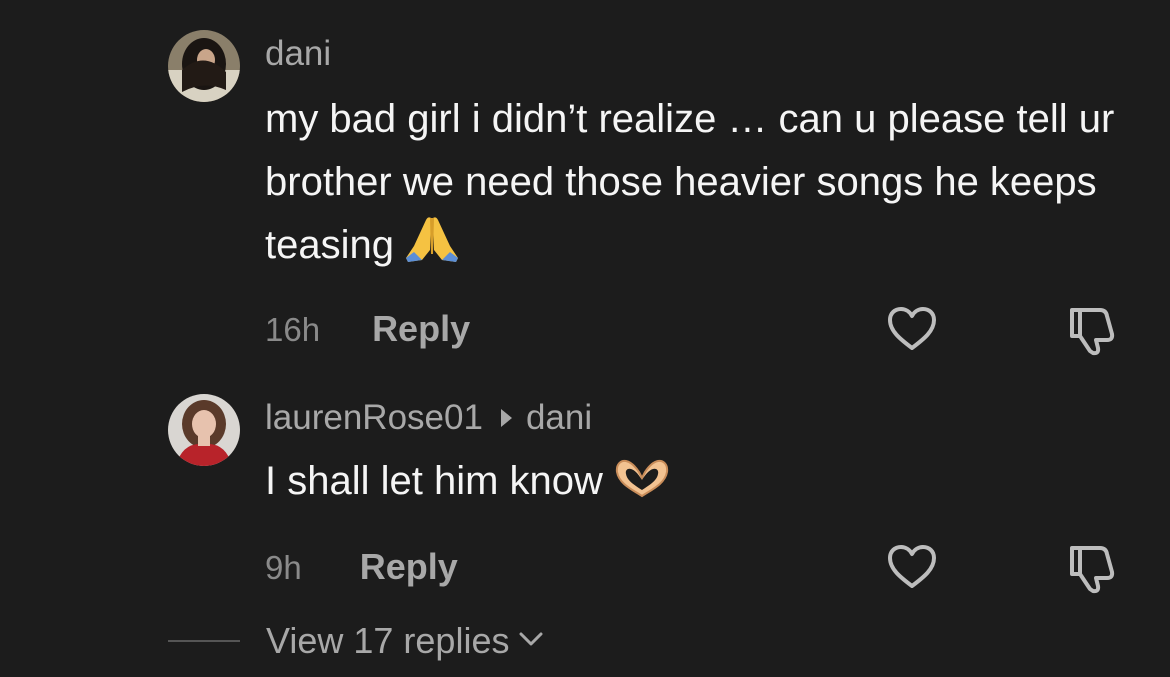 The width and height of the screenshot is (1170, 677). I want to click on comment-username: laurenRose01 dani, so click(428, 418).